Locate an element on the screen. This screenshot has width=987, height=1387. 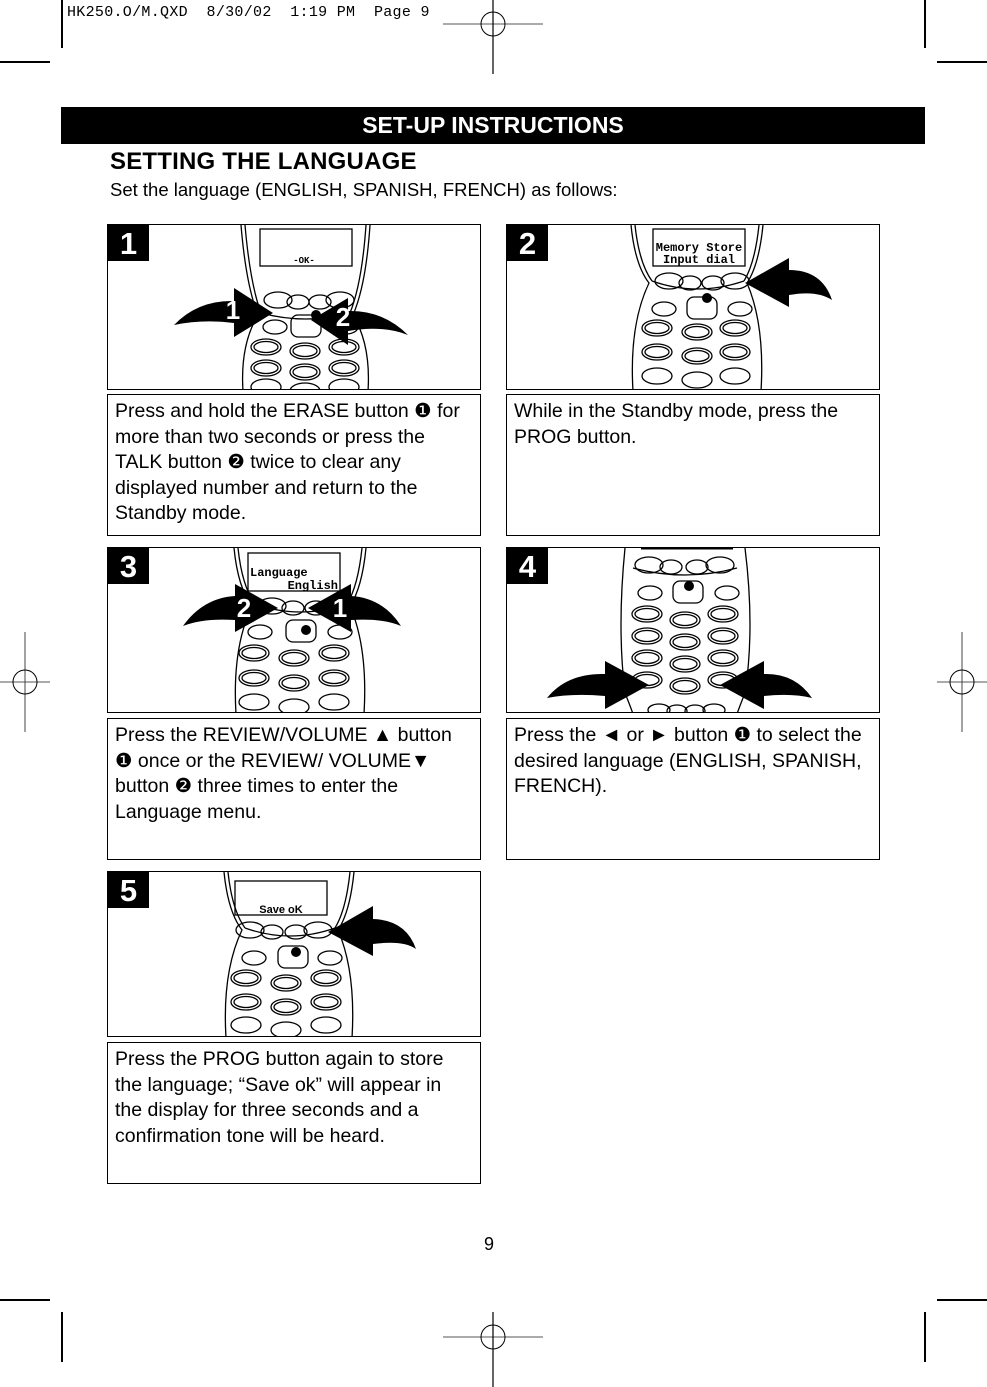
page-number: 9 is located at coordinates (489, 1244).